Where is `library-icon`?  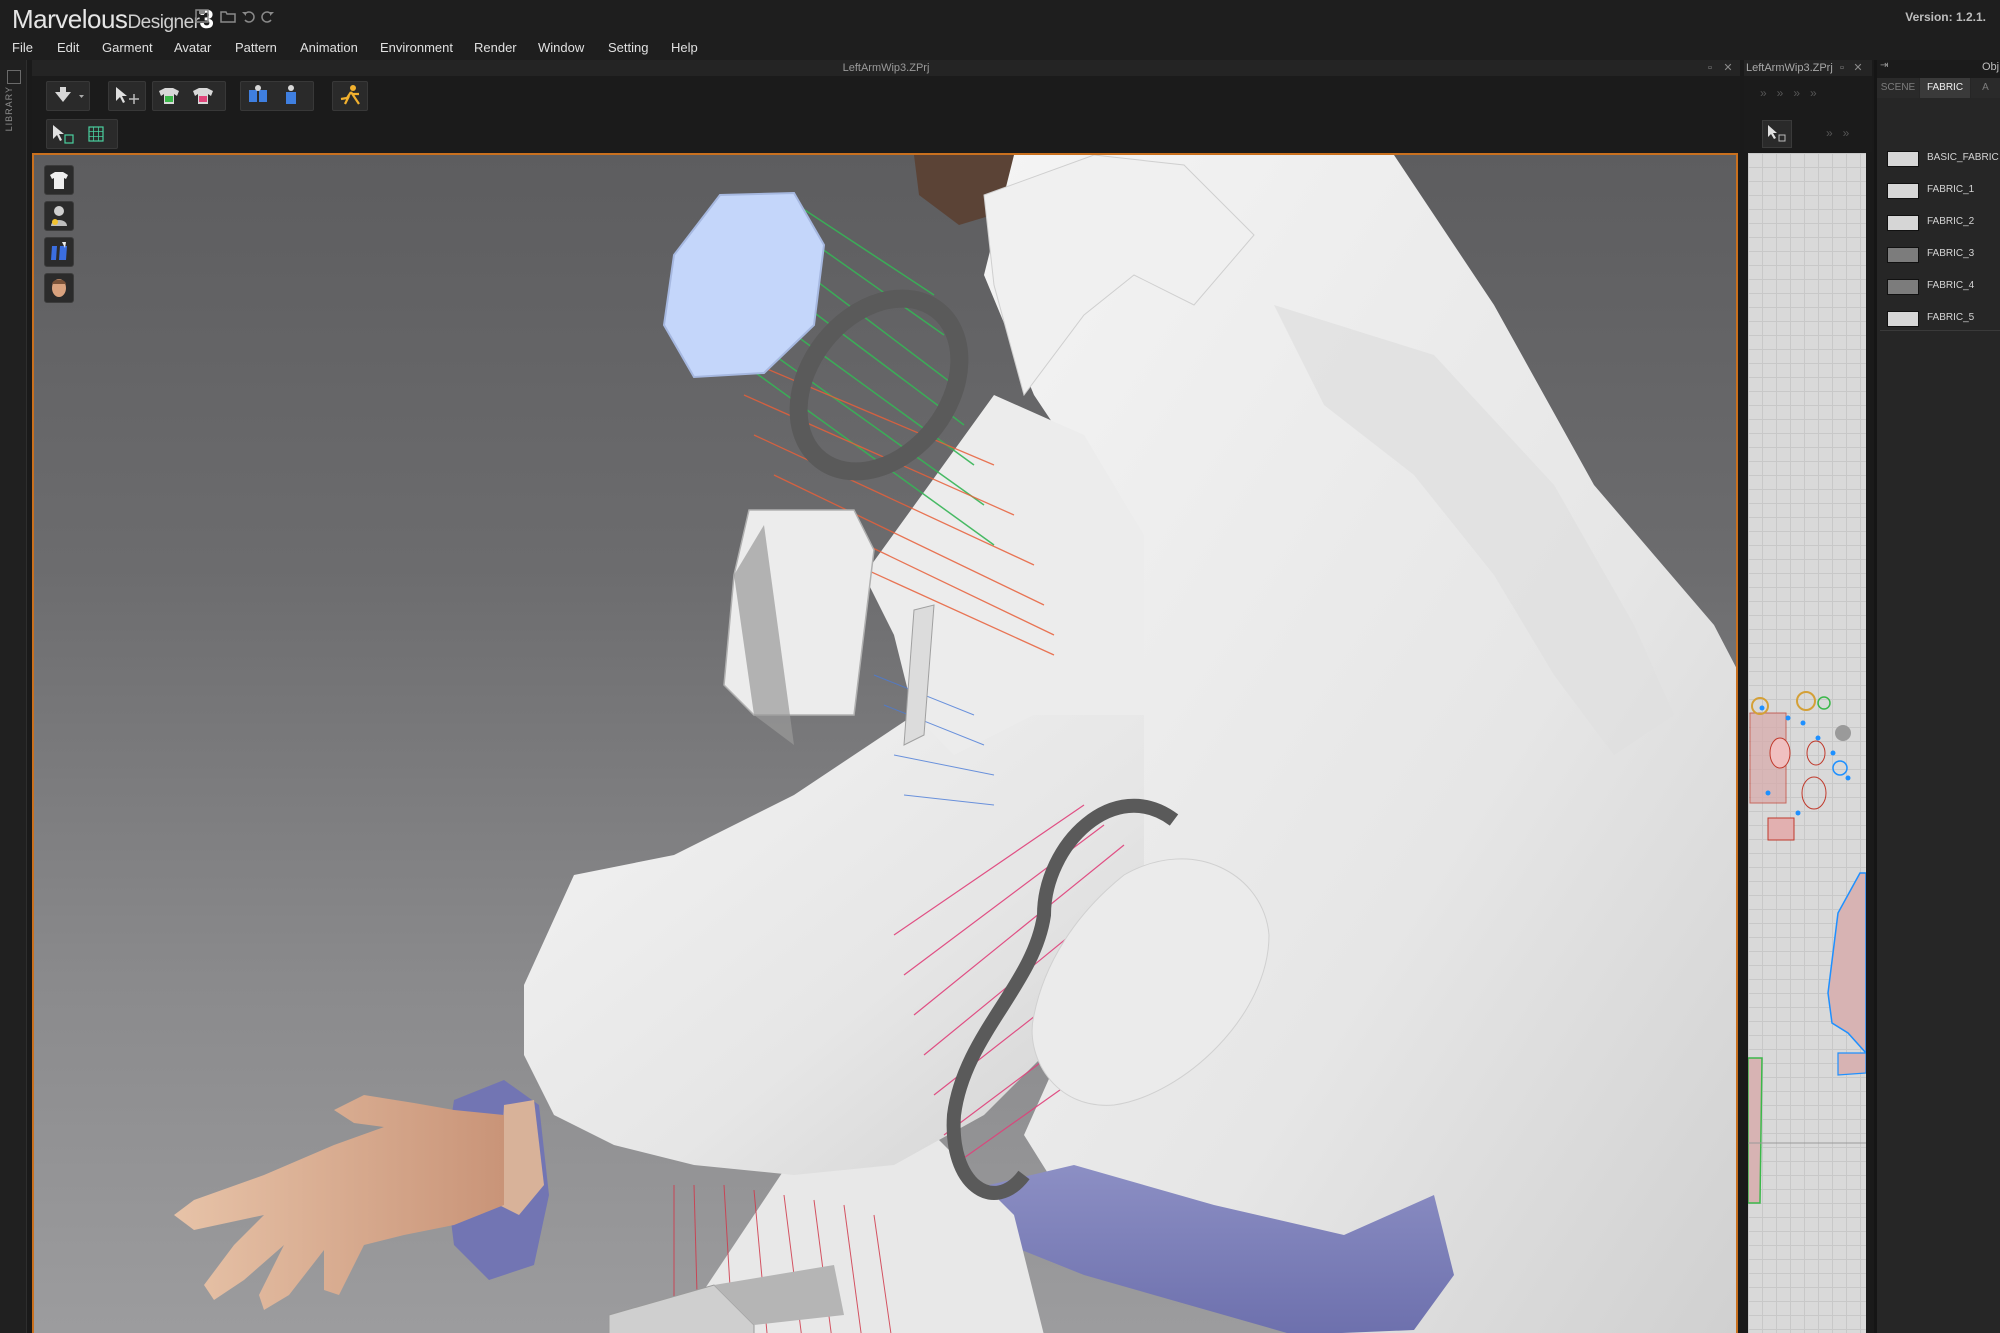 library-icon is located at coordinates (14, 77).